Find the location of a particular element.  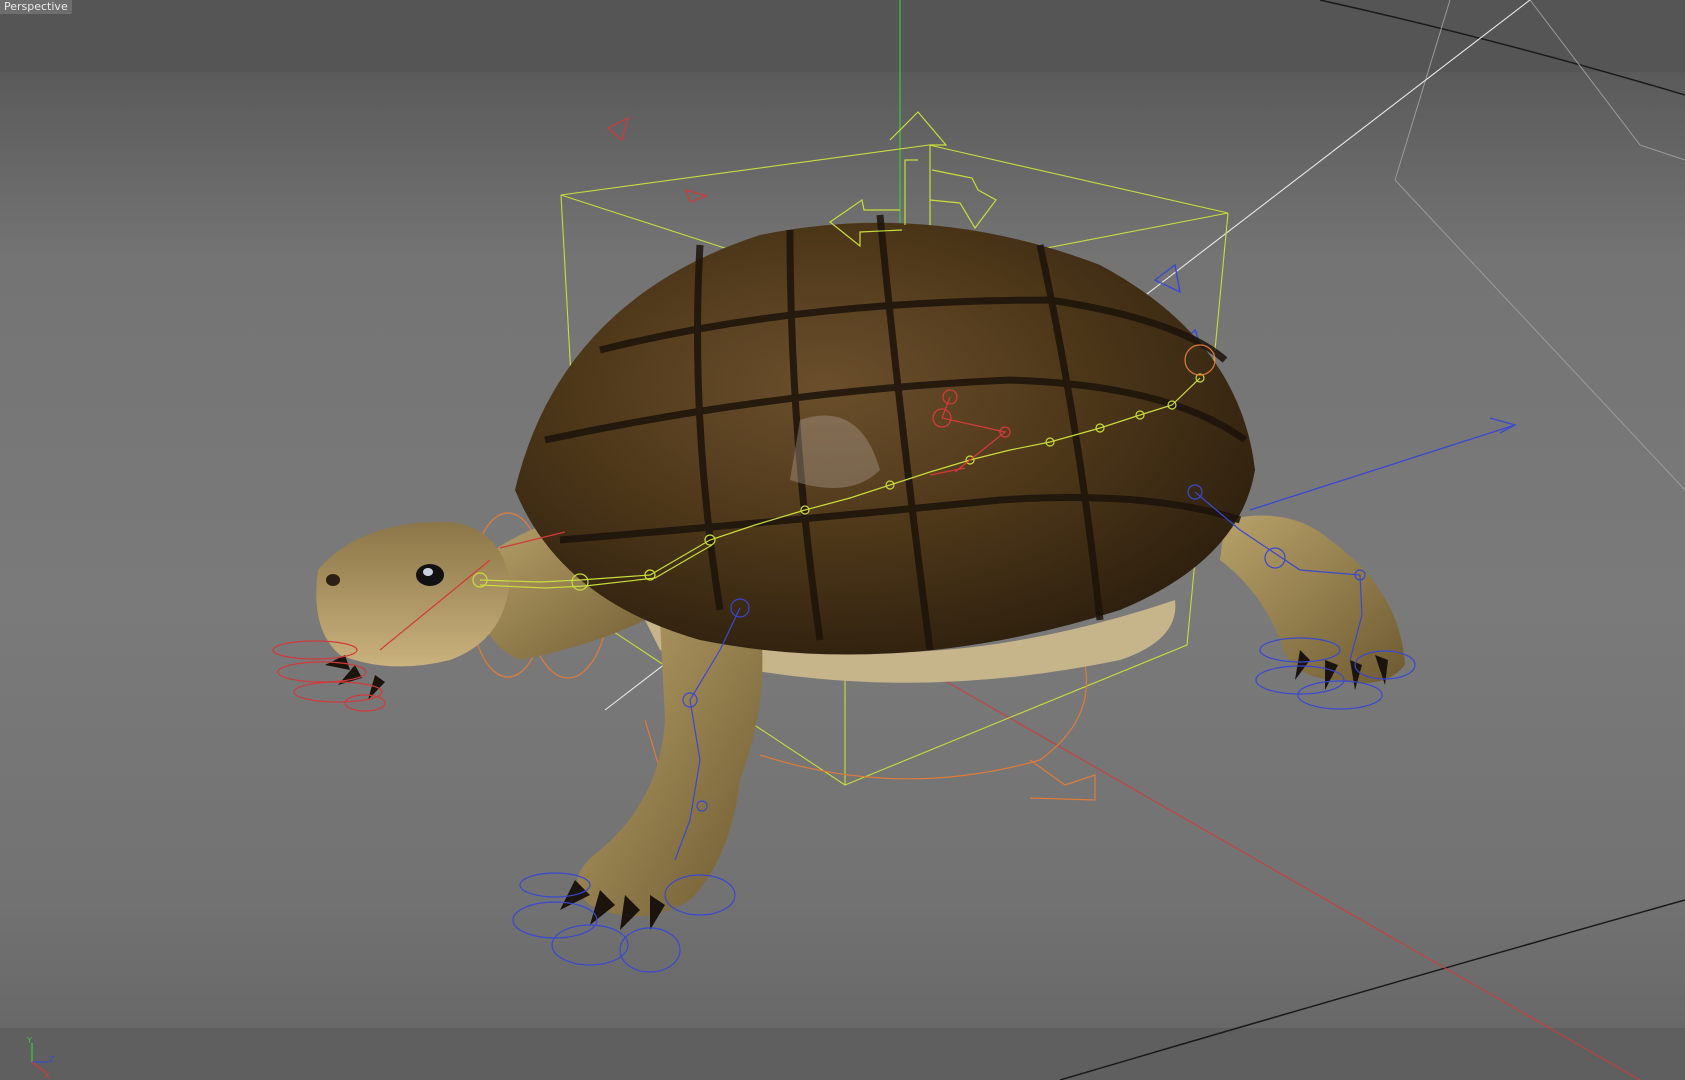

front-leg is located at coordinates (670, 763).